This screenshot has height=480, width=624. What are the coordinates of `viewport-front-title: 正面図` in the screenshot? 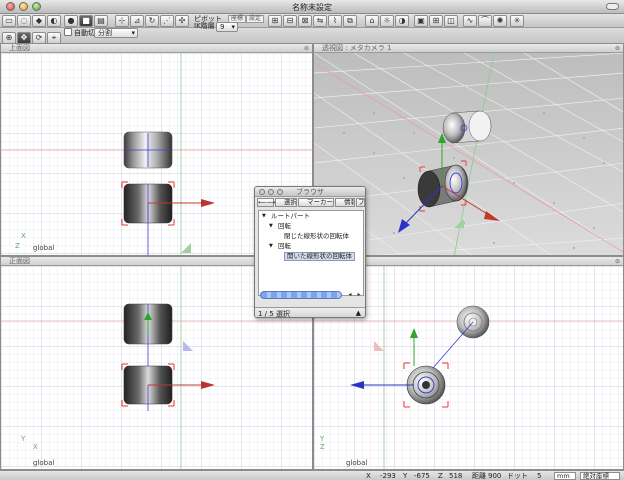 It's located at (19, 261).